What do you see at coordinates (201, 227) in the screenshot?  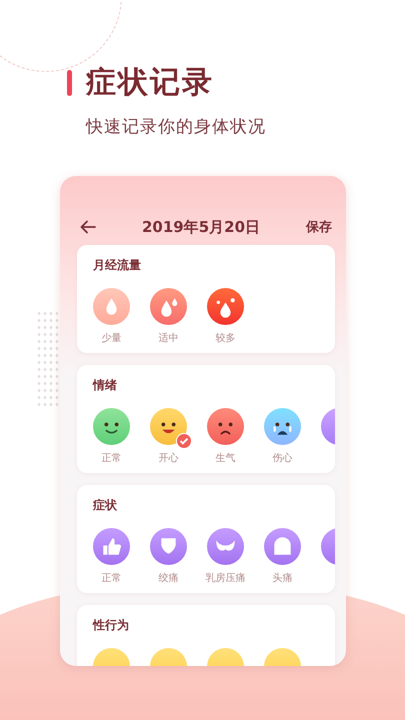 I see `date-title: 2019年5月20日` at bounding box center [201, 227].